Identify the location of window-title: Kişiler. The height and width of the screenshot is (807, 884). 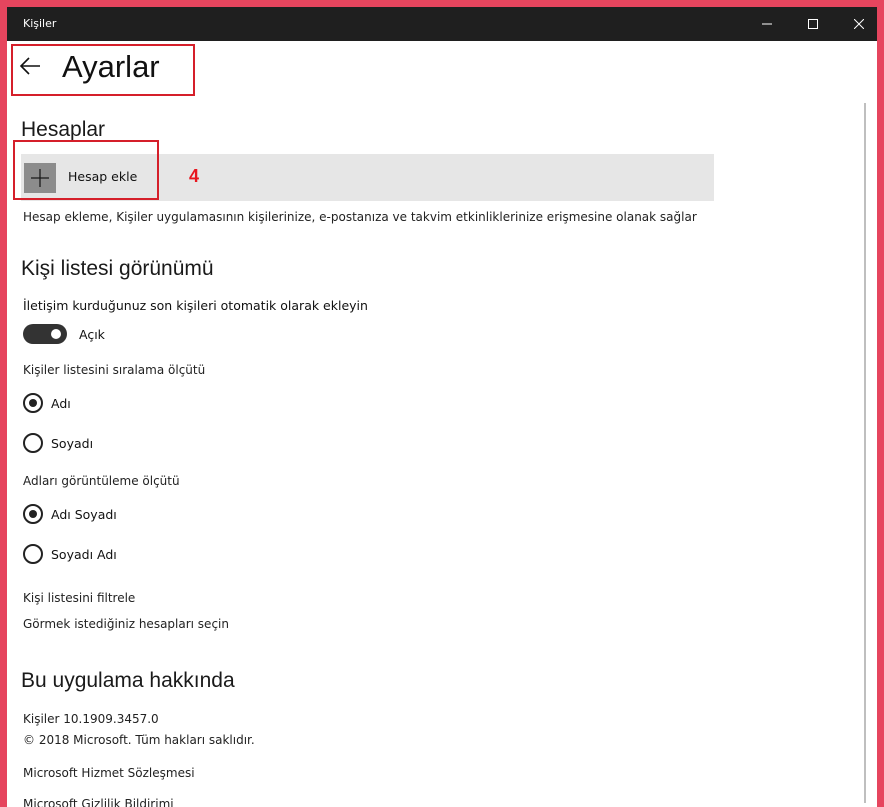
(40, 23).